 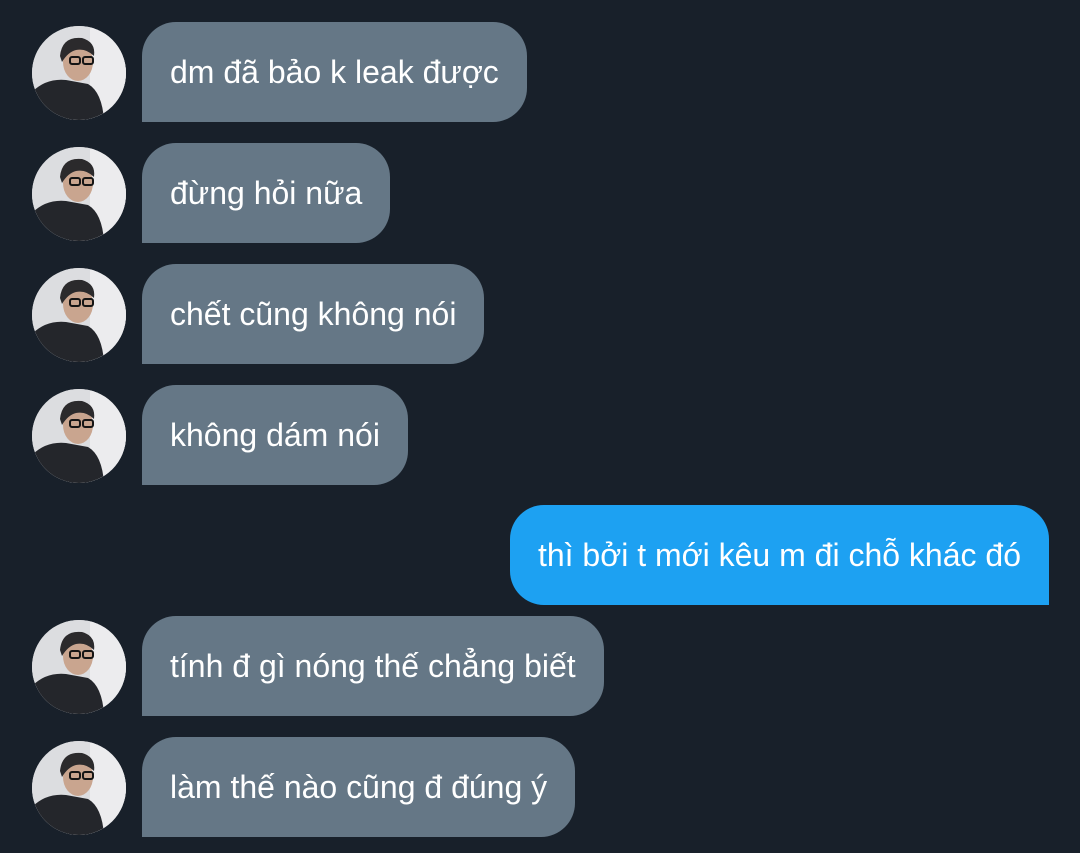 I want to click on message-row-incoming: chết cũng không nói, so click(x=540, y=314).